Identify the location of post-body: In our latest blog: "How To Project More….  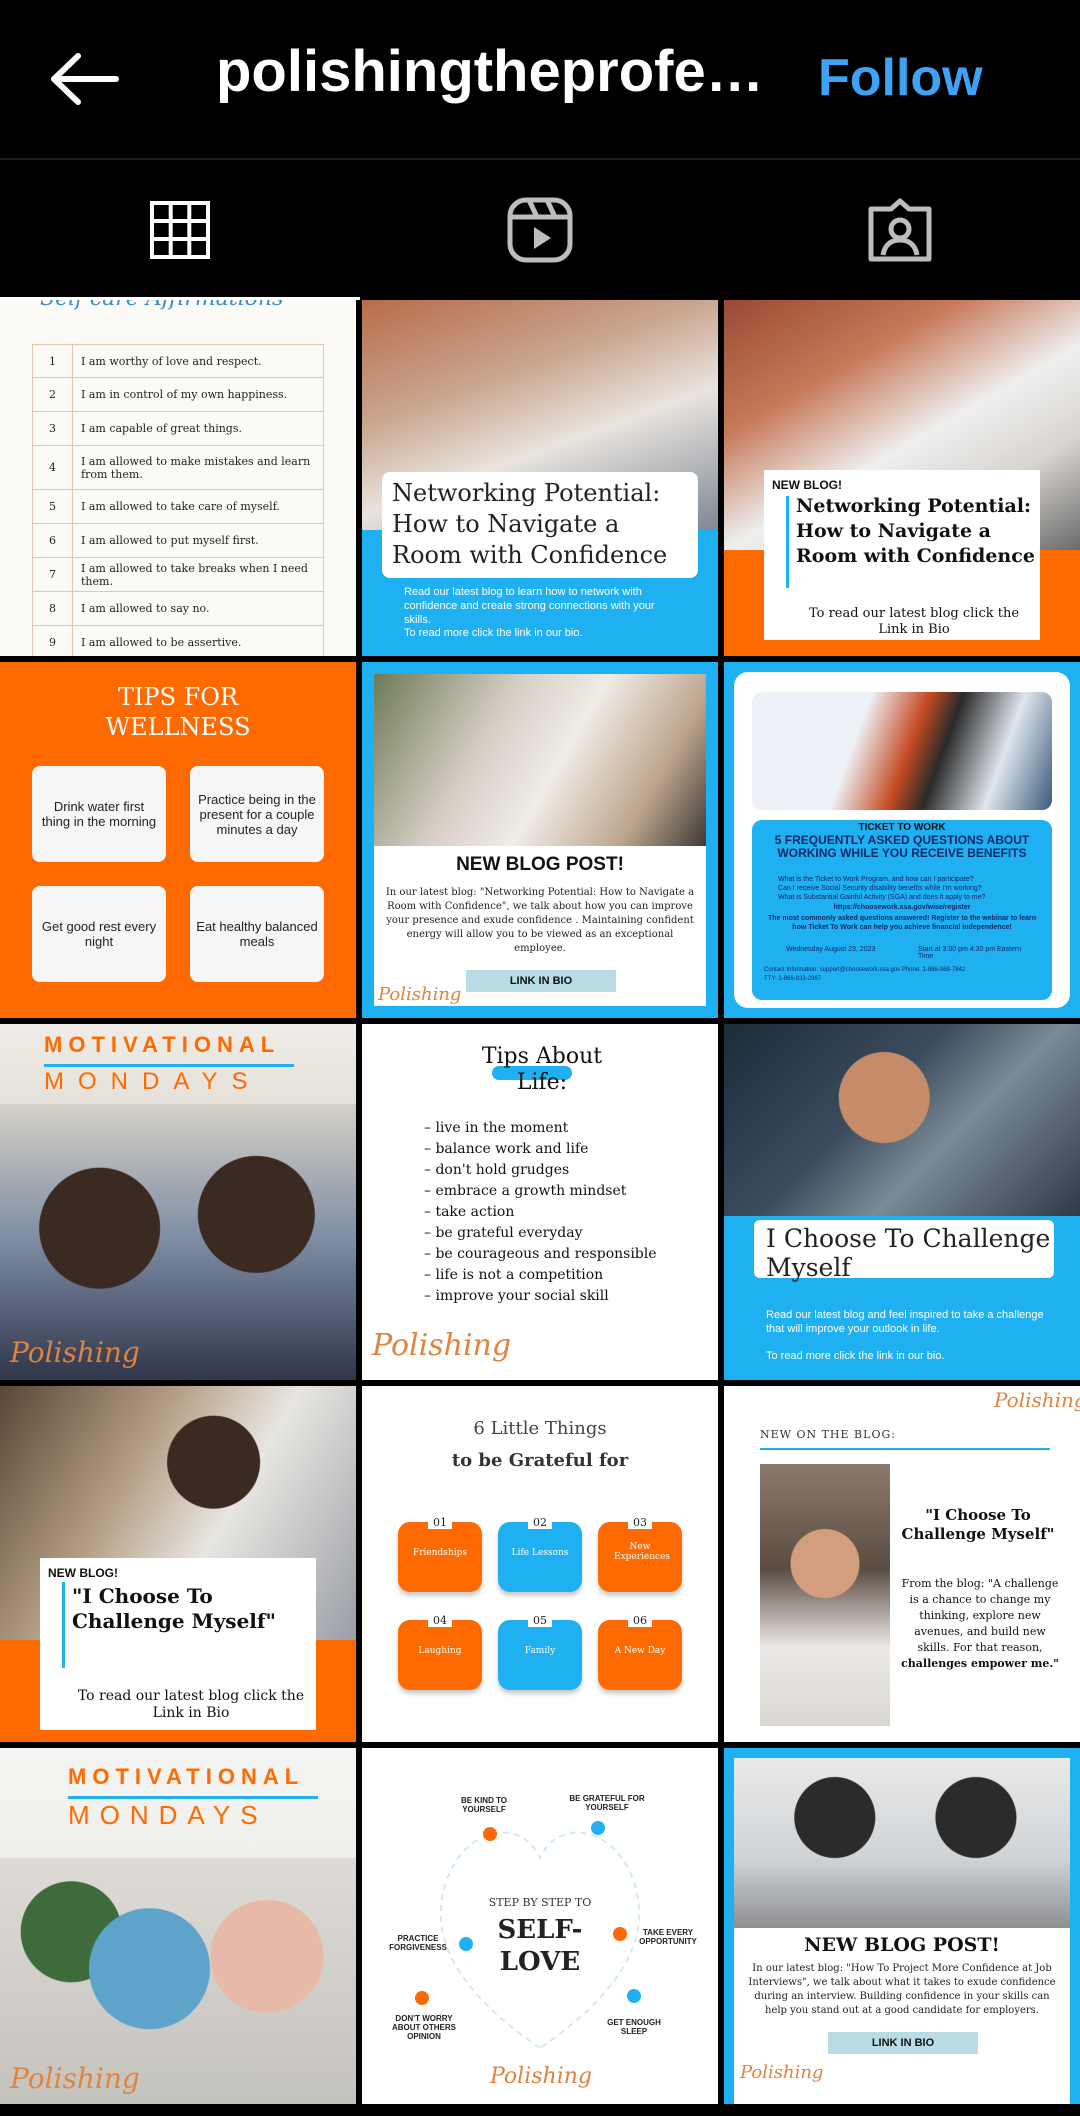
(902, 1989).